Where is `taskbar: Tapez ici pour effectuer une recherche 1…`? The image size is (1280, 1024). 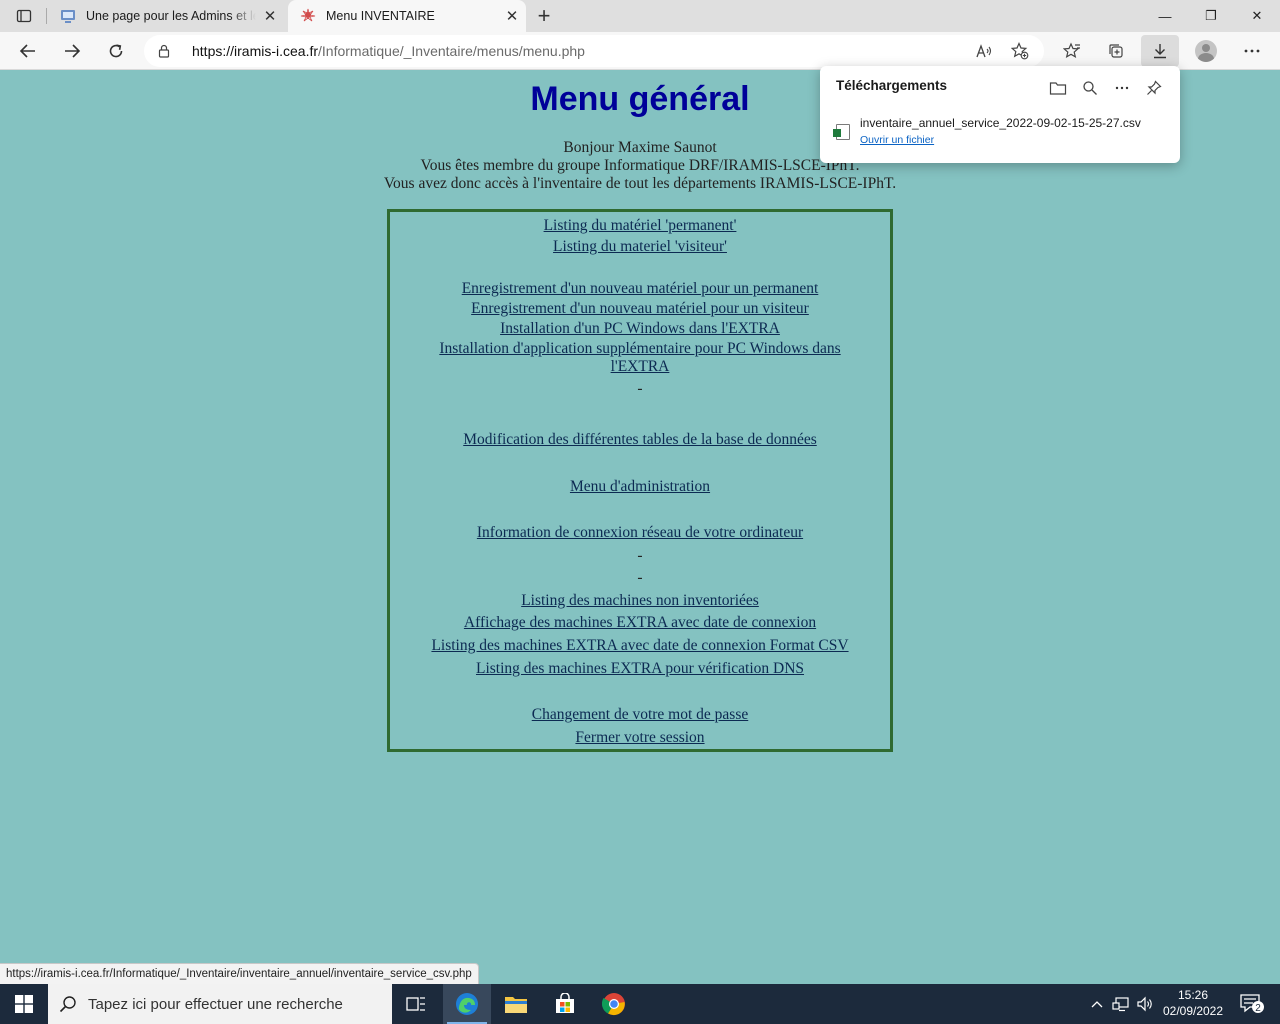 taskbar: Tapez ici pour effectuer une recherche 1… is located at coordinates (640, 1004).